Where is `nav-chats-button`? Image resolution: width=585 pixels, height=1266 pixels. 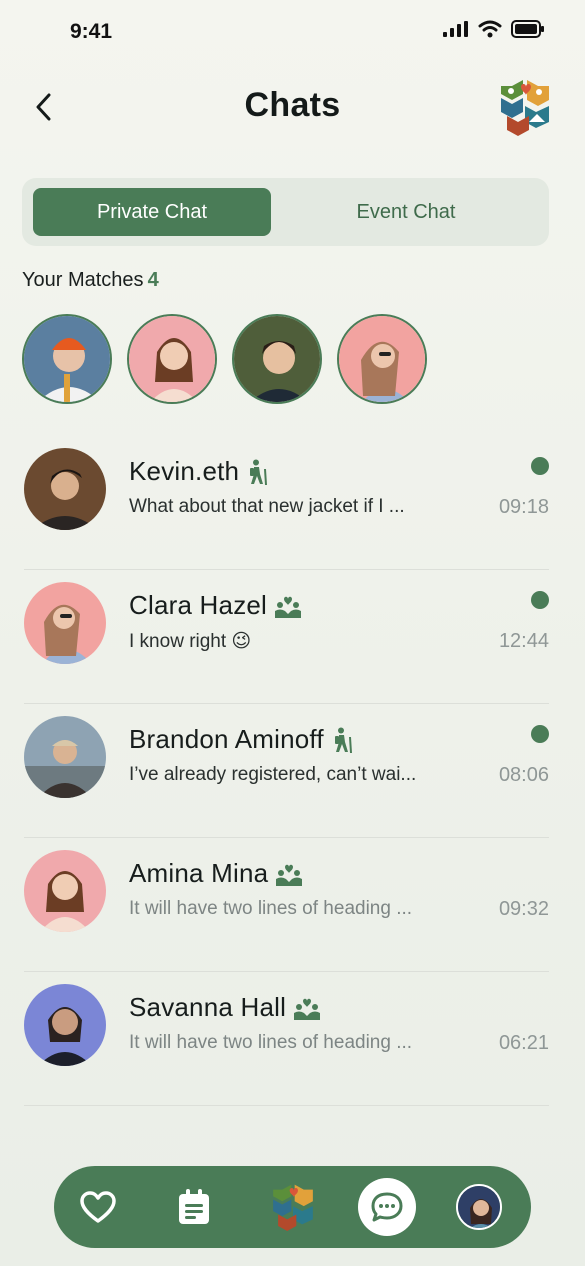
nav-chats-button is located at coordinates (387, 1207).